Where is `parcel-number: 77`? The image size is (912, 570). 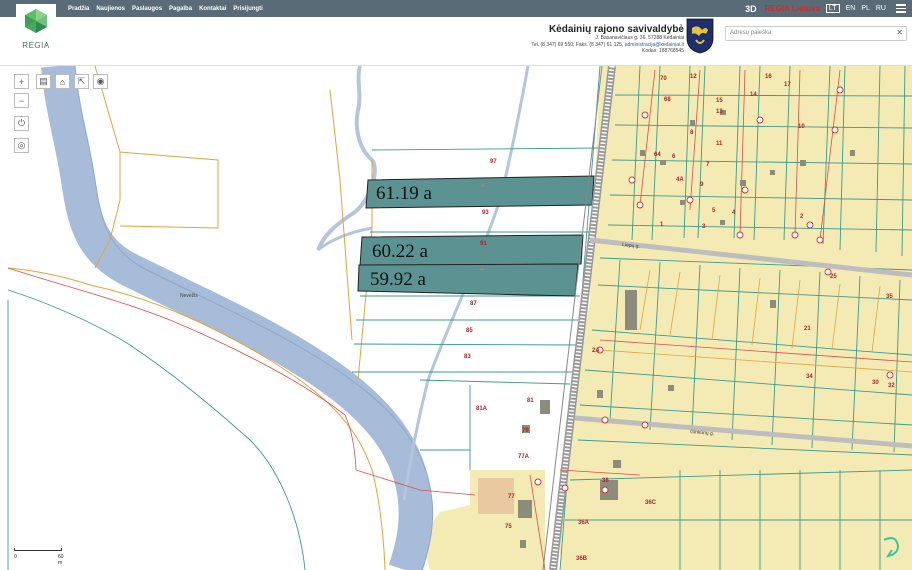 parcel-number: 77 is located at coordinates (511, 497).